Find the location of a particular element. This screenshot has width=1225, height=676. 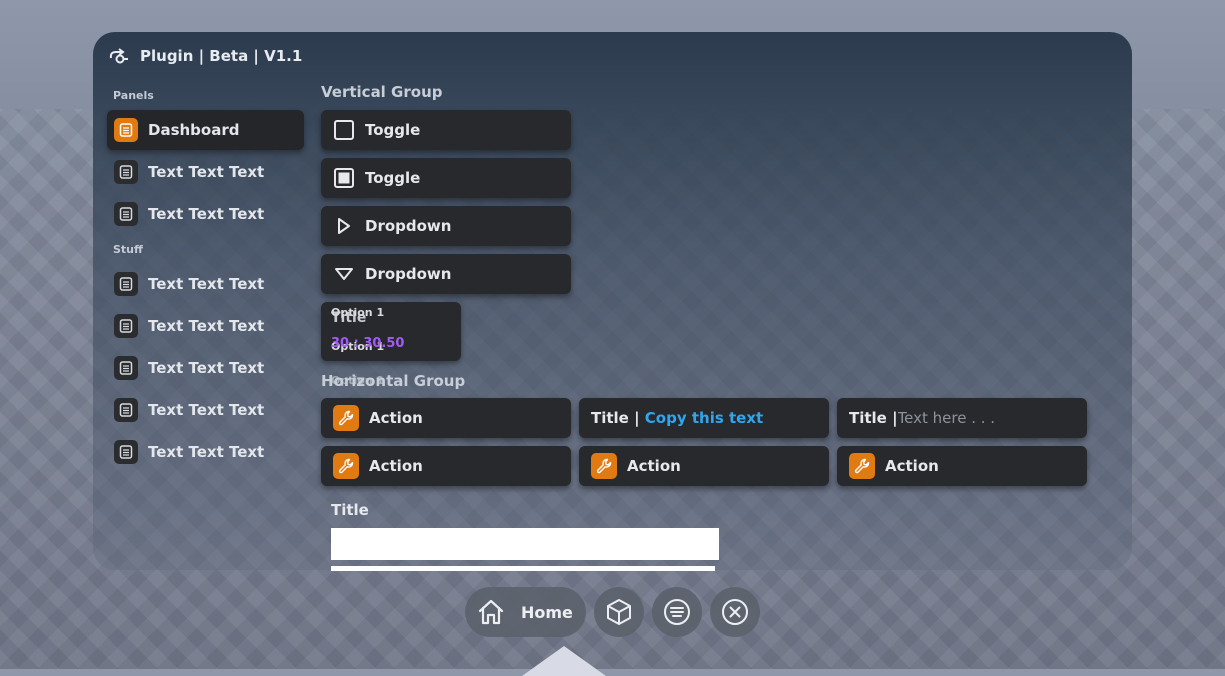

sidebar-item-stuff-4: Text Text Text is located at coordinates (205, 410).